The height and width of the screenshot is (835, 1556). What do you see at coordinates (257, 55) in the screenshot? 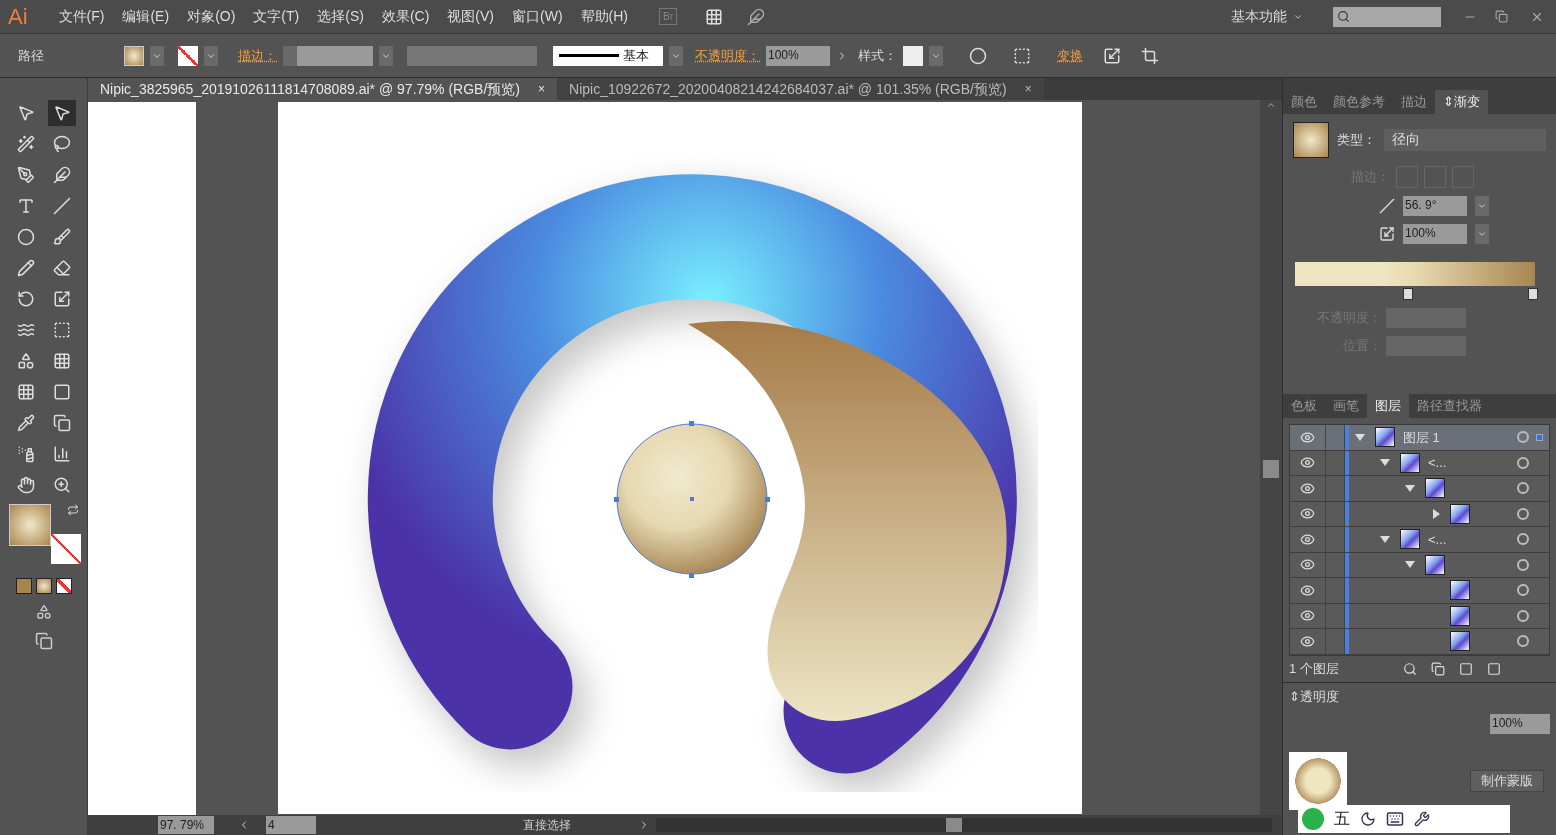
I see `stroke-label: 描边：` at bounding box center [257, 55].